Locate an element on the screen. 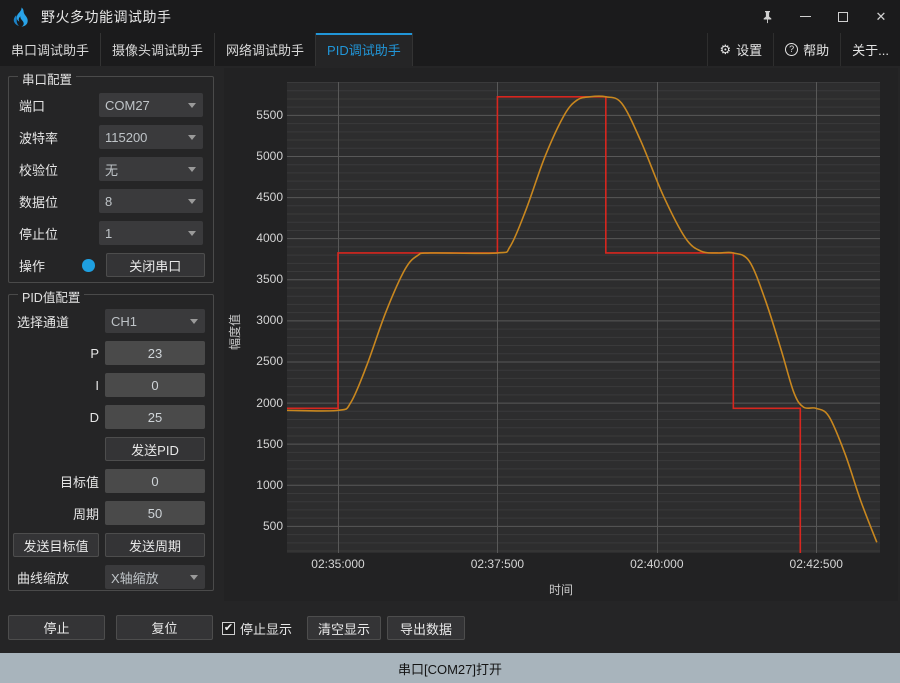  d-input: 25 is located at coordinates (155, 417).